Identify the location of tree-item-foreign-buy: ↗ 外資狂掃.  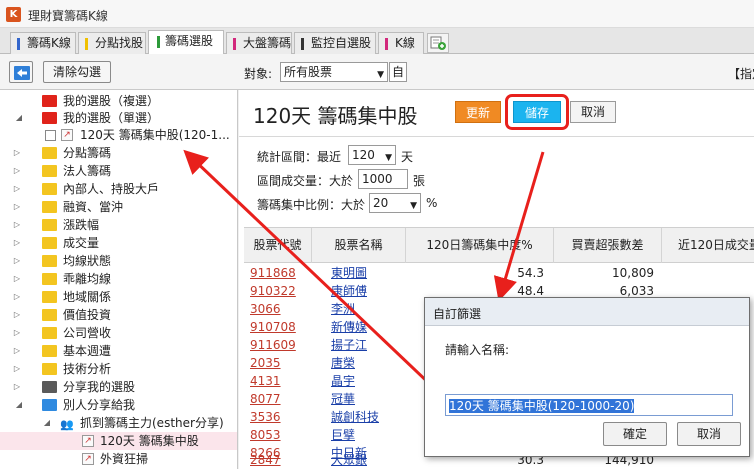
(118, 459).